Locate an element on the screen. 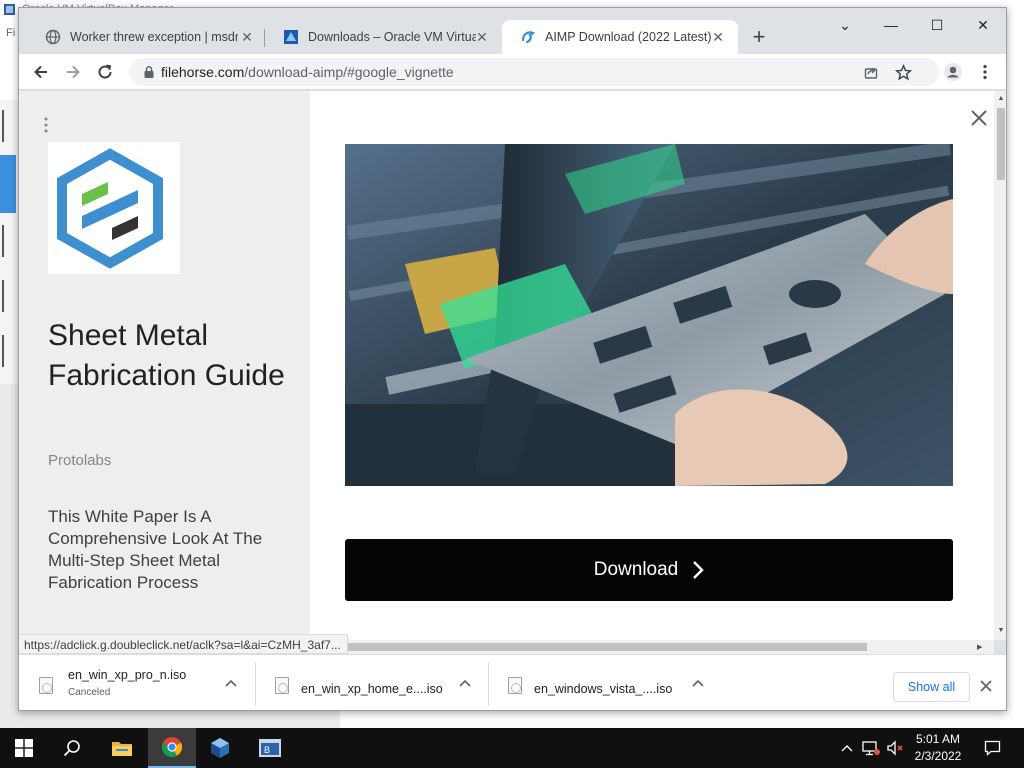 This screenshot has height=768, width=1024. filehorse-icon is located at coordinates (528, 37).